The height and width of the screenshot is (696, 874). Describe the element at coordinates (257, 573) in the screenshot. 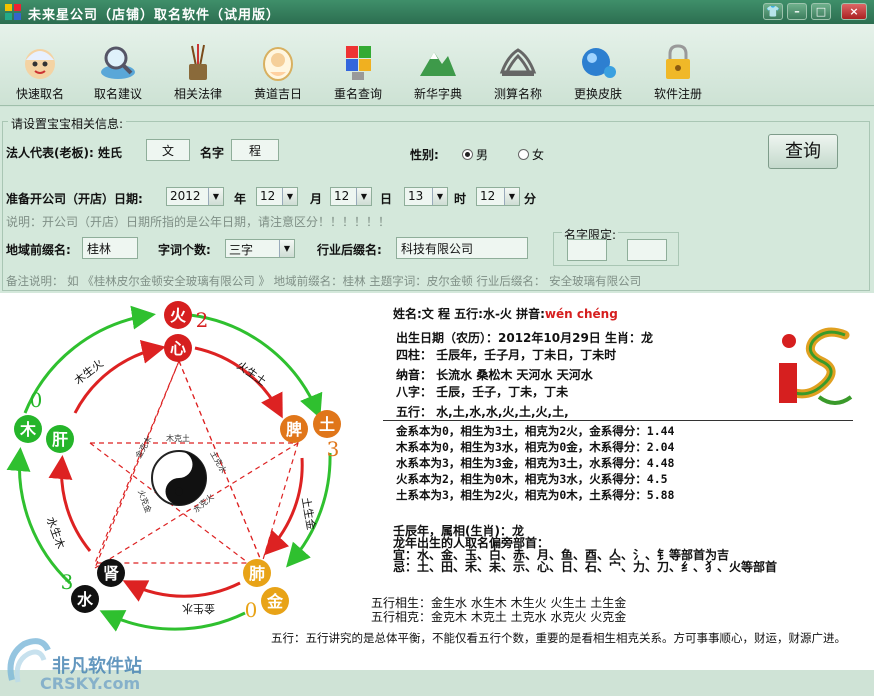

I see `lung-organ-text: 肺` at that location.